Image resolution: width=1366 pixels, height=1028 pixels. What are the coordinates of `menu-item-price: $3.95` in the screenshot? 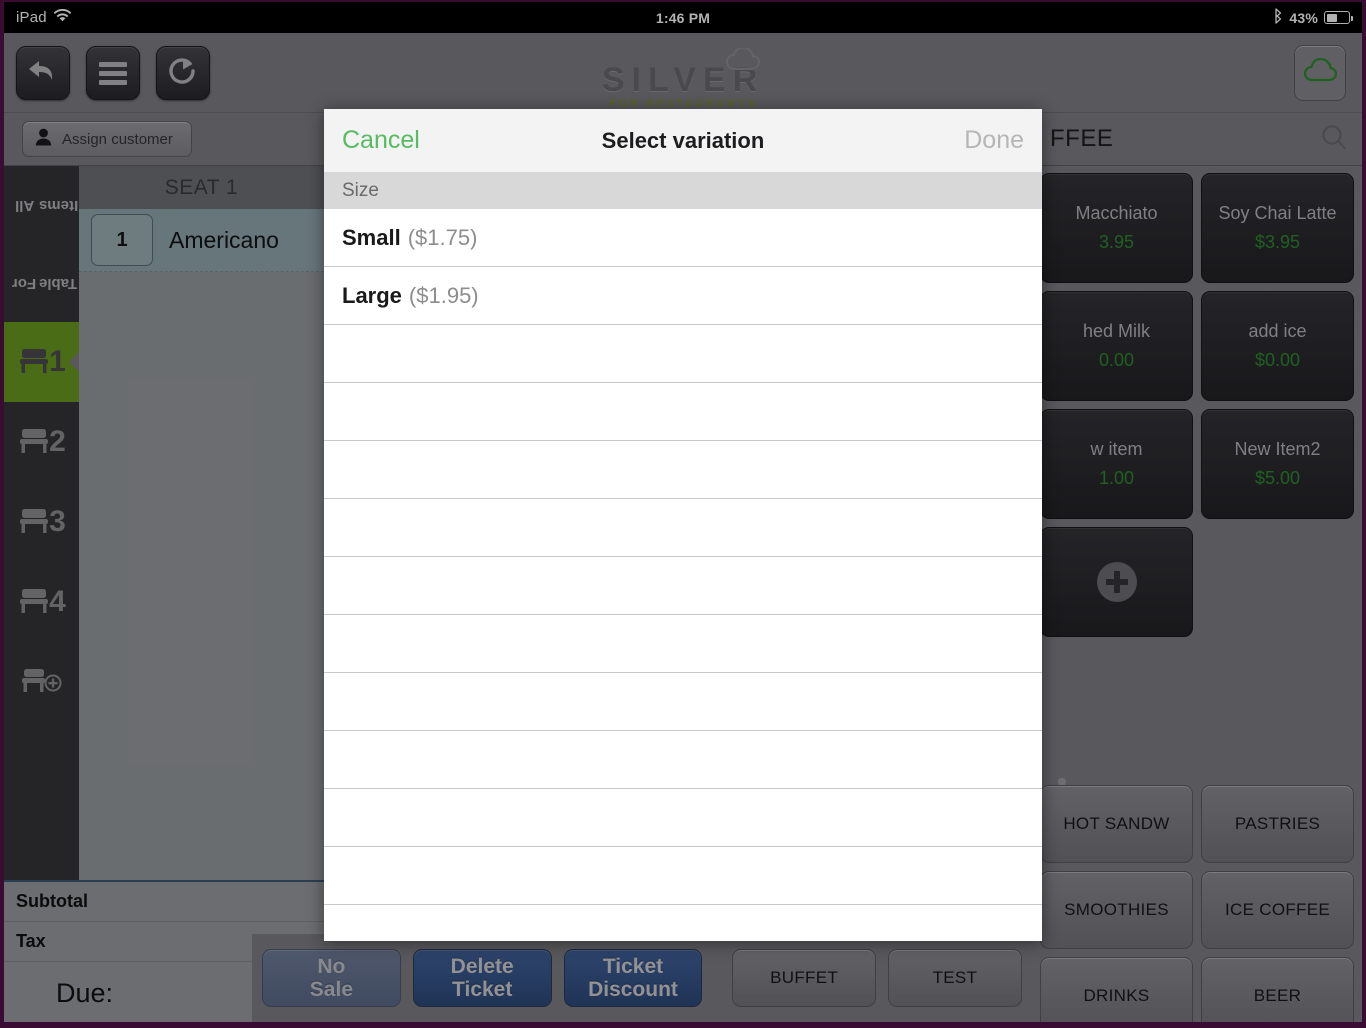 It's located at (1277, 242).